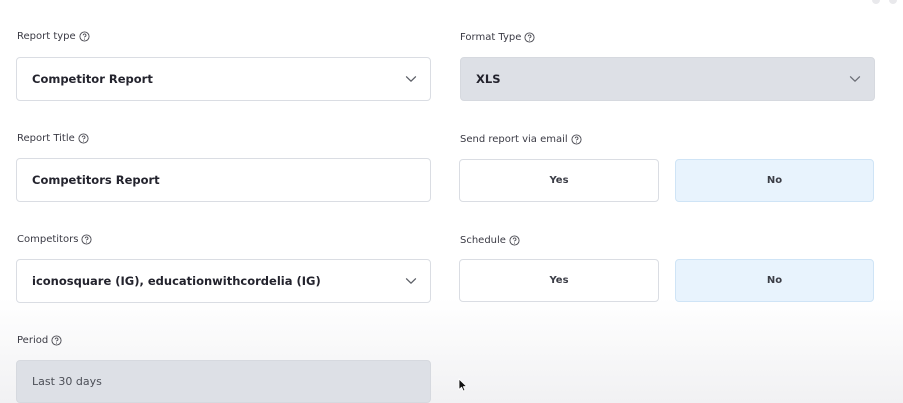 The height and width of the screenshot is (403, 903). I want to click on schedule-yes-button: Yes, so click(559, 280).